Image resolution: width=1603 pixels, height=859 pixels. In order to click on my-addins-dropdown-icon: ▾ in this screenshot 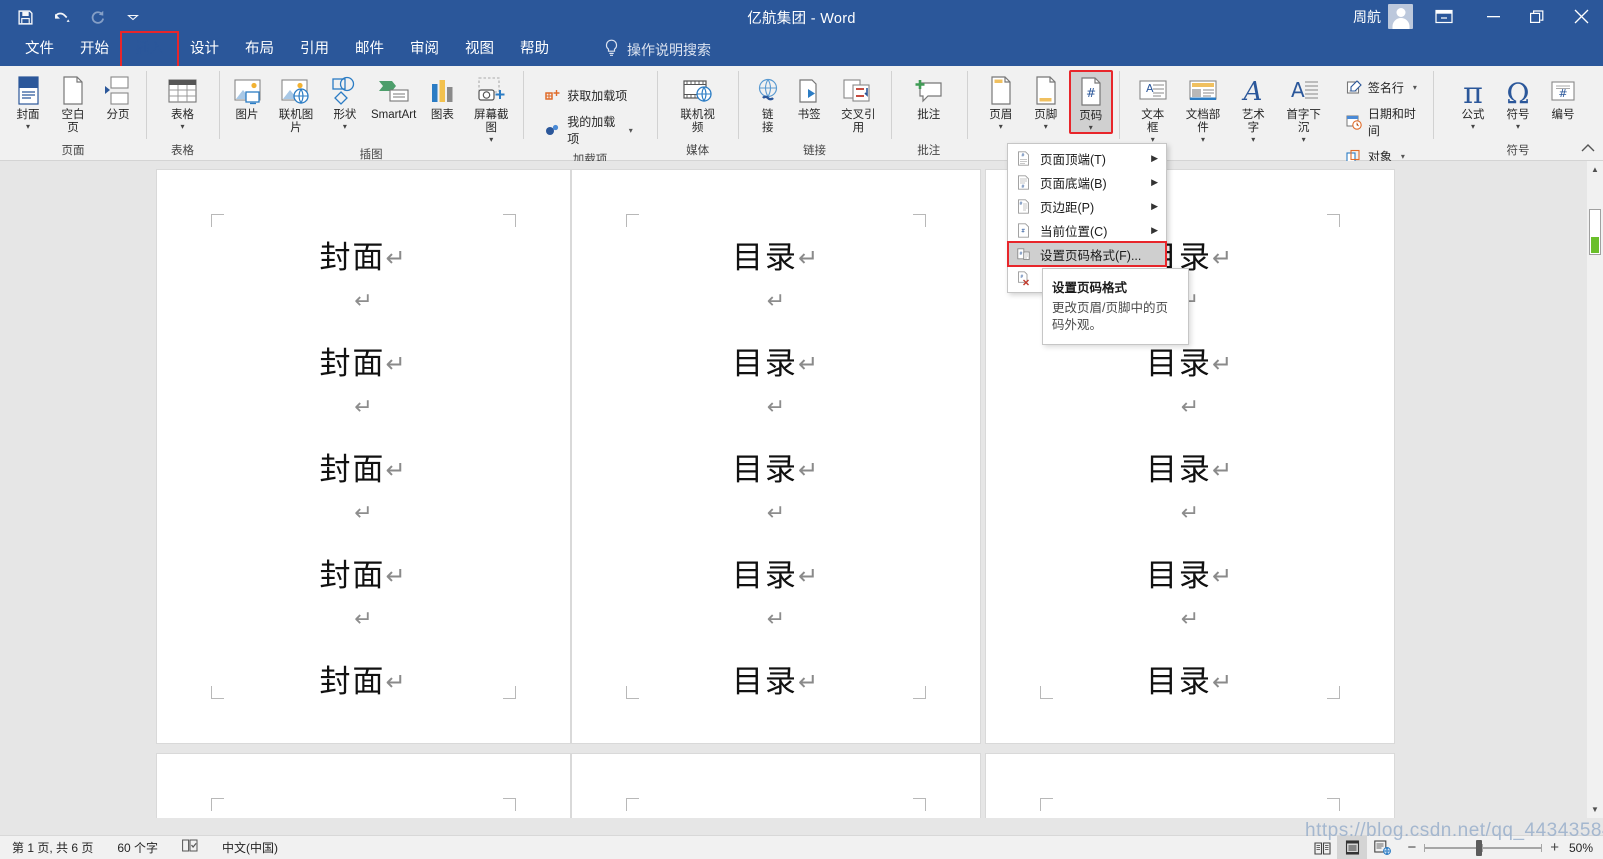, I will do `click(631, 130)`.